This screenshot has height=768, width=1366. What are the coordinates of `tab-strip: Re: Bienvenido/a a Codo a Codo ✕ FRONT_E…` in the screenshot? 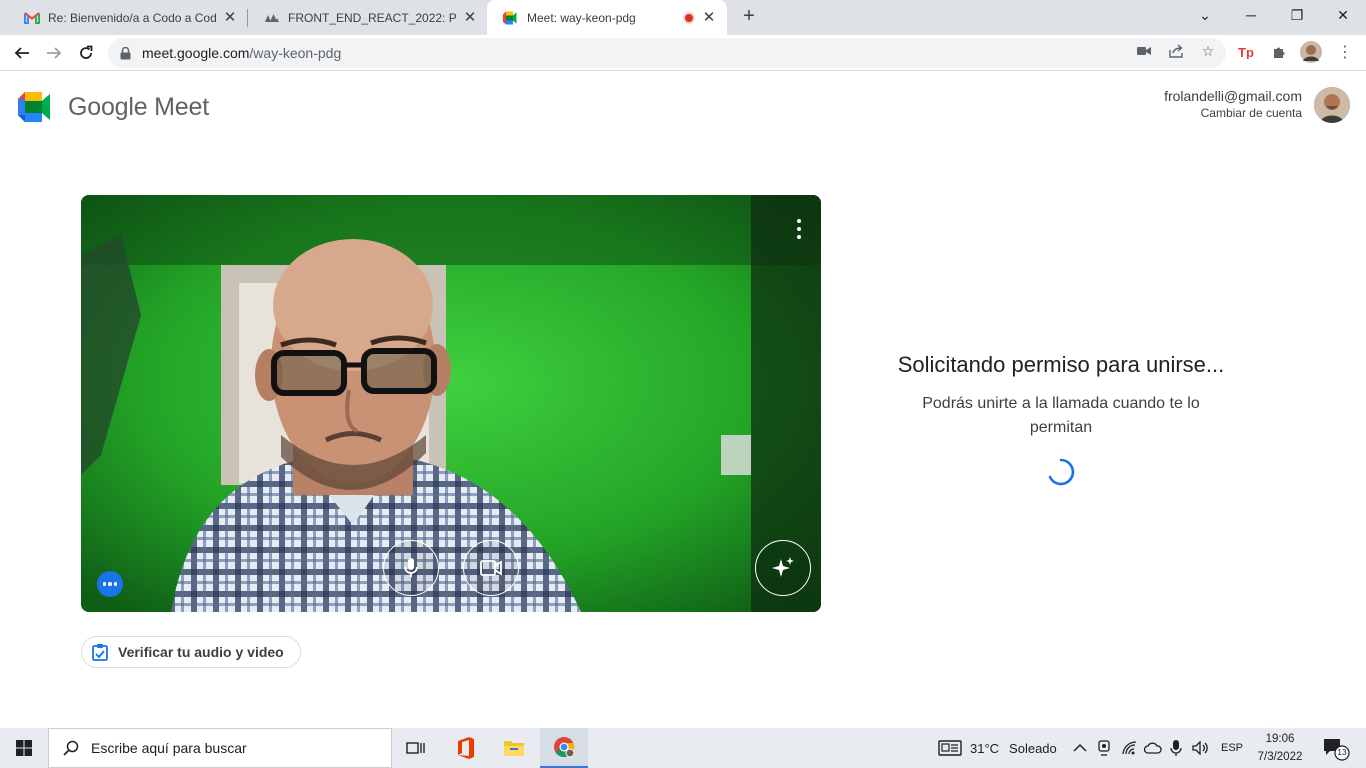 It's located at (683, 17).